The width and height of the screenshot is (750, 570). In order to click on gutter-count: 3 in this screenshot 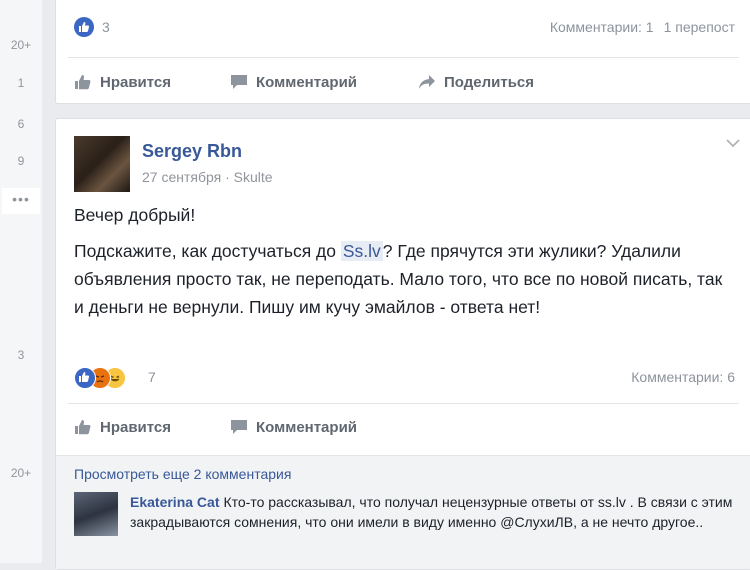, I will do `click(21, 355)`.